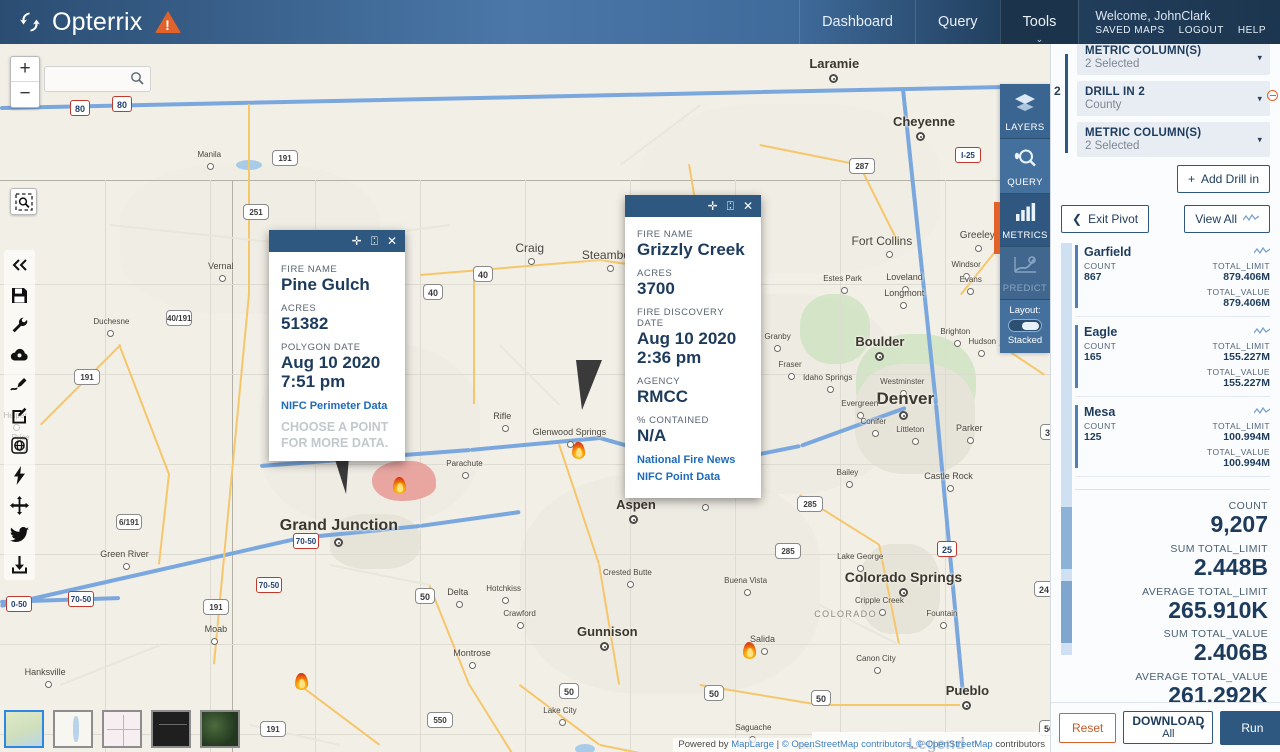  I want to click on route-shield: 40, so click(433, 292).